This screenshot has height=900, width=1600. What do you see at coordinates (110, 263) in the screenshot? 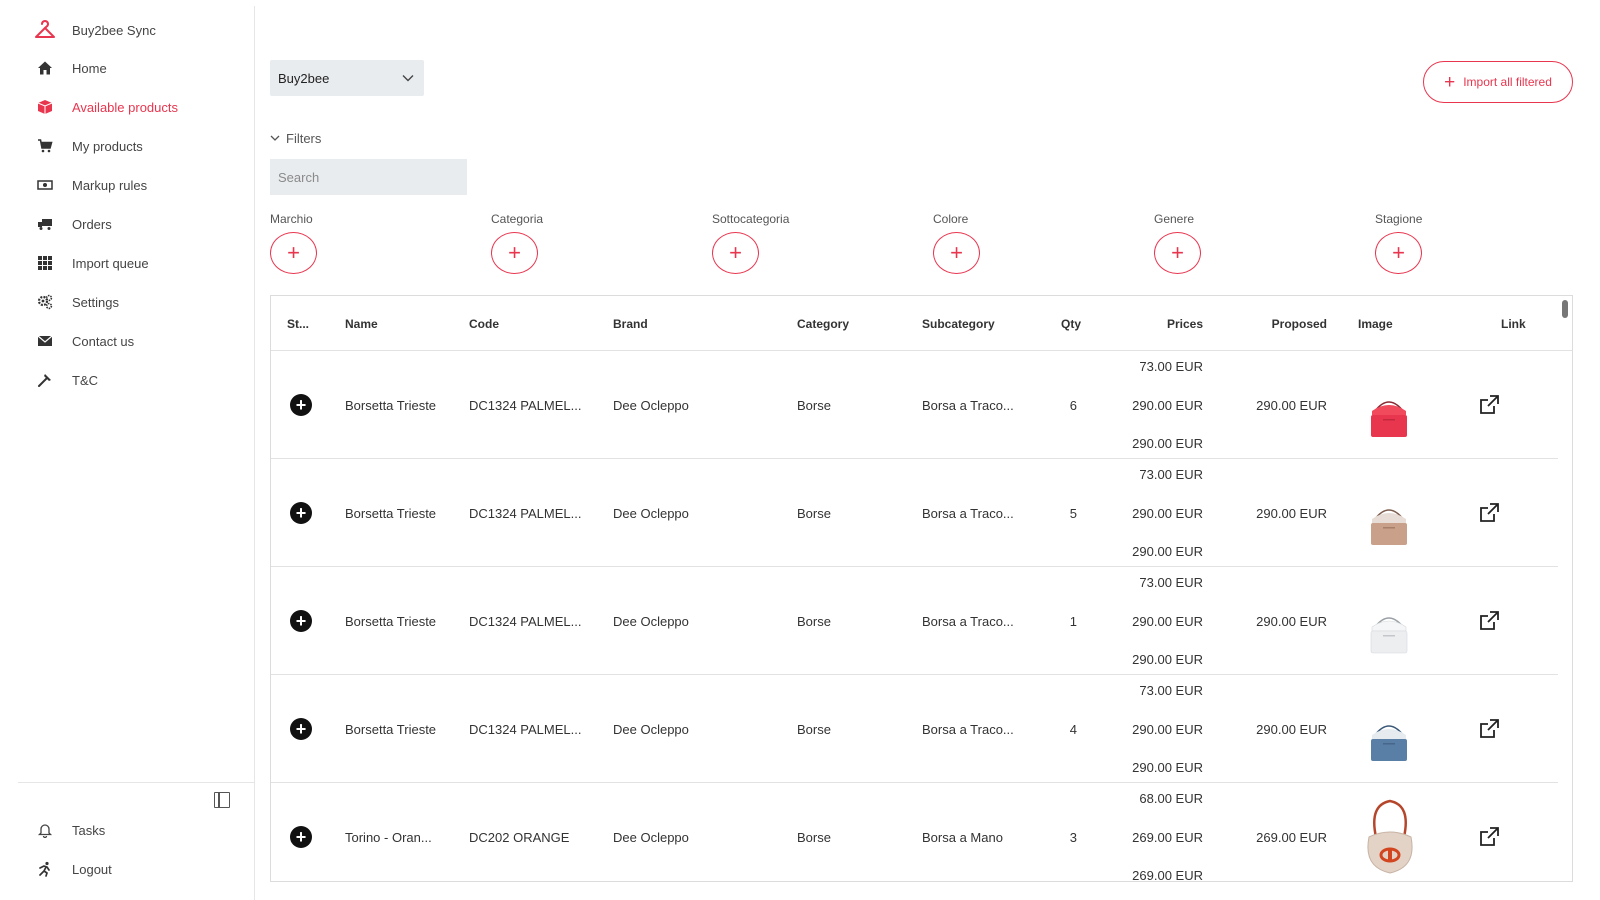
I see `sidebar-item-label: Import queue` at bounding box center [110, 263].